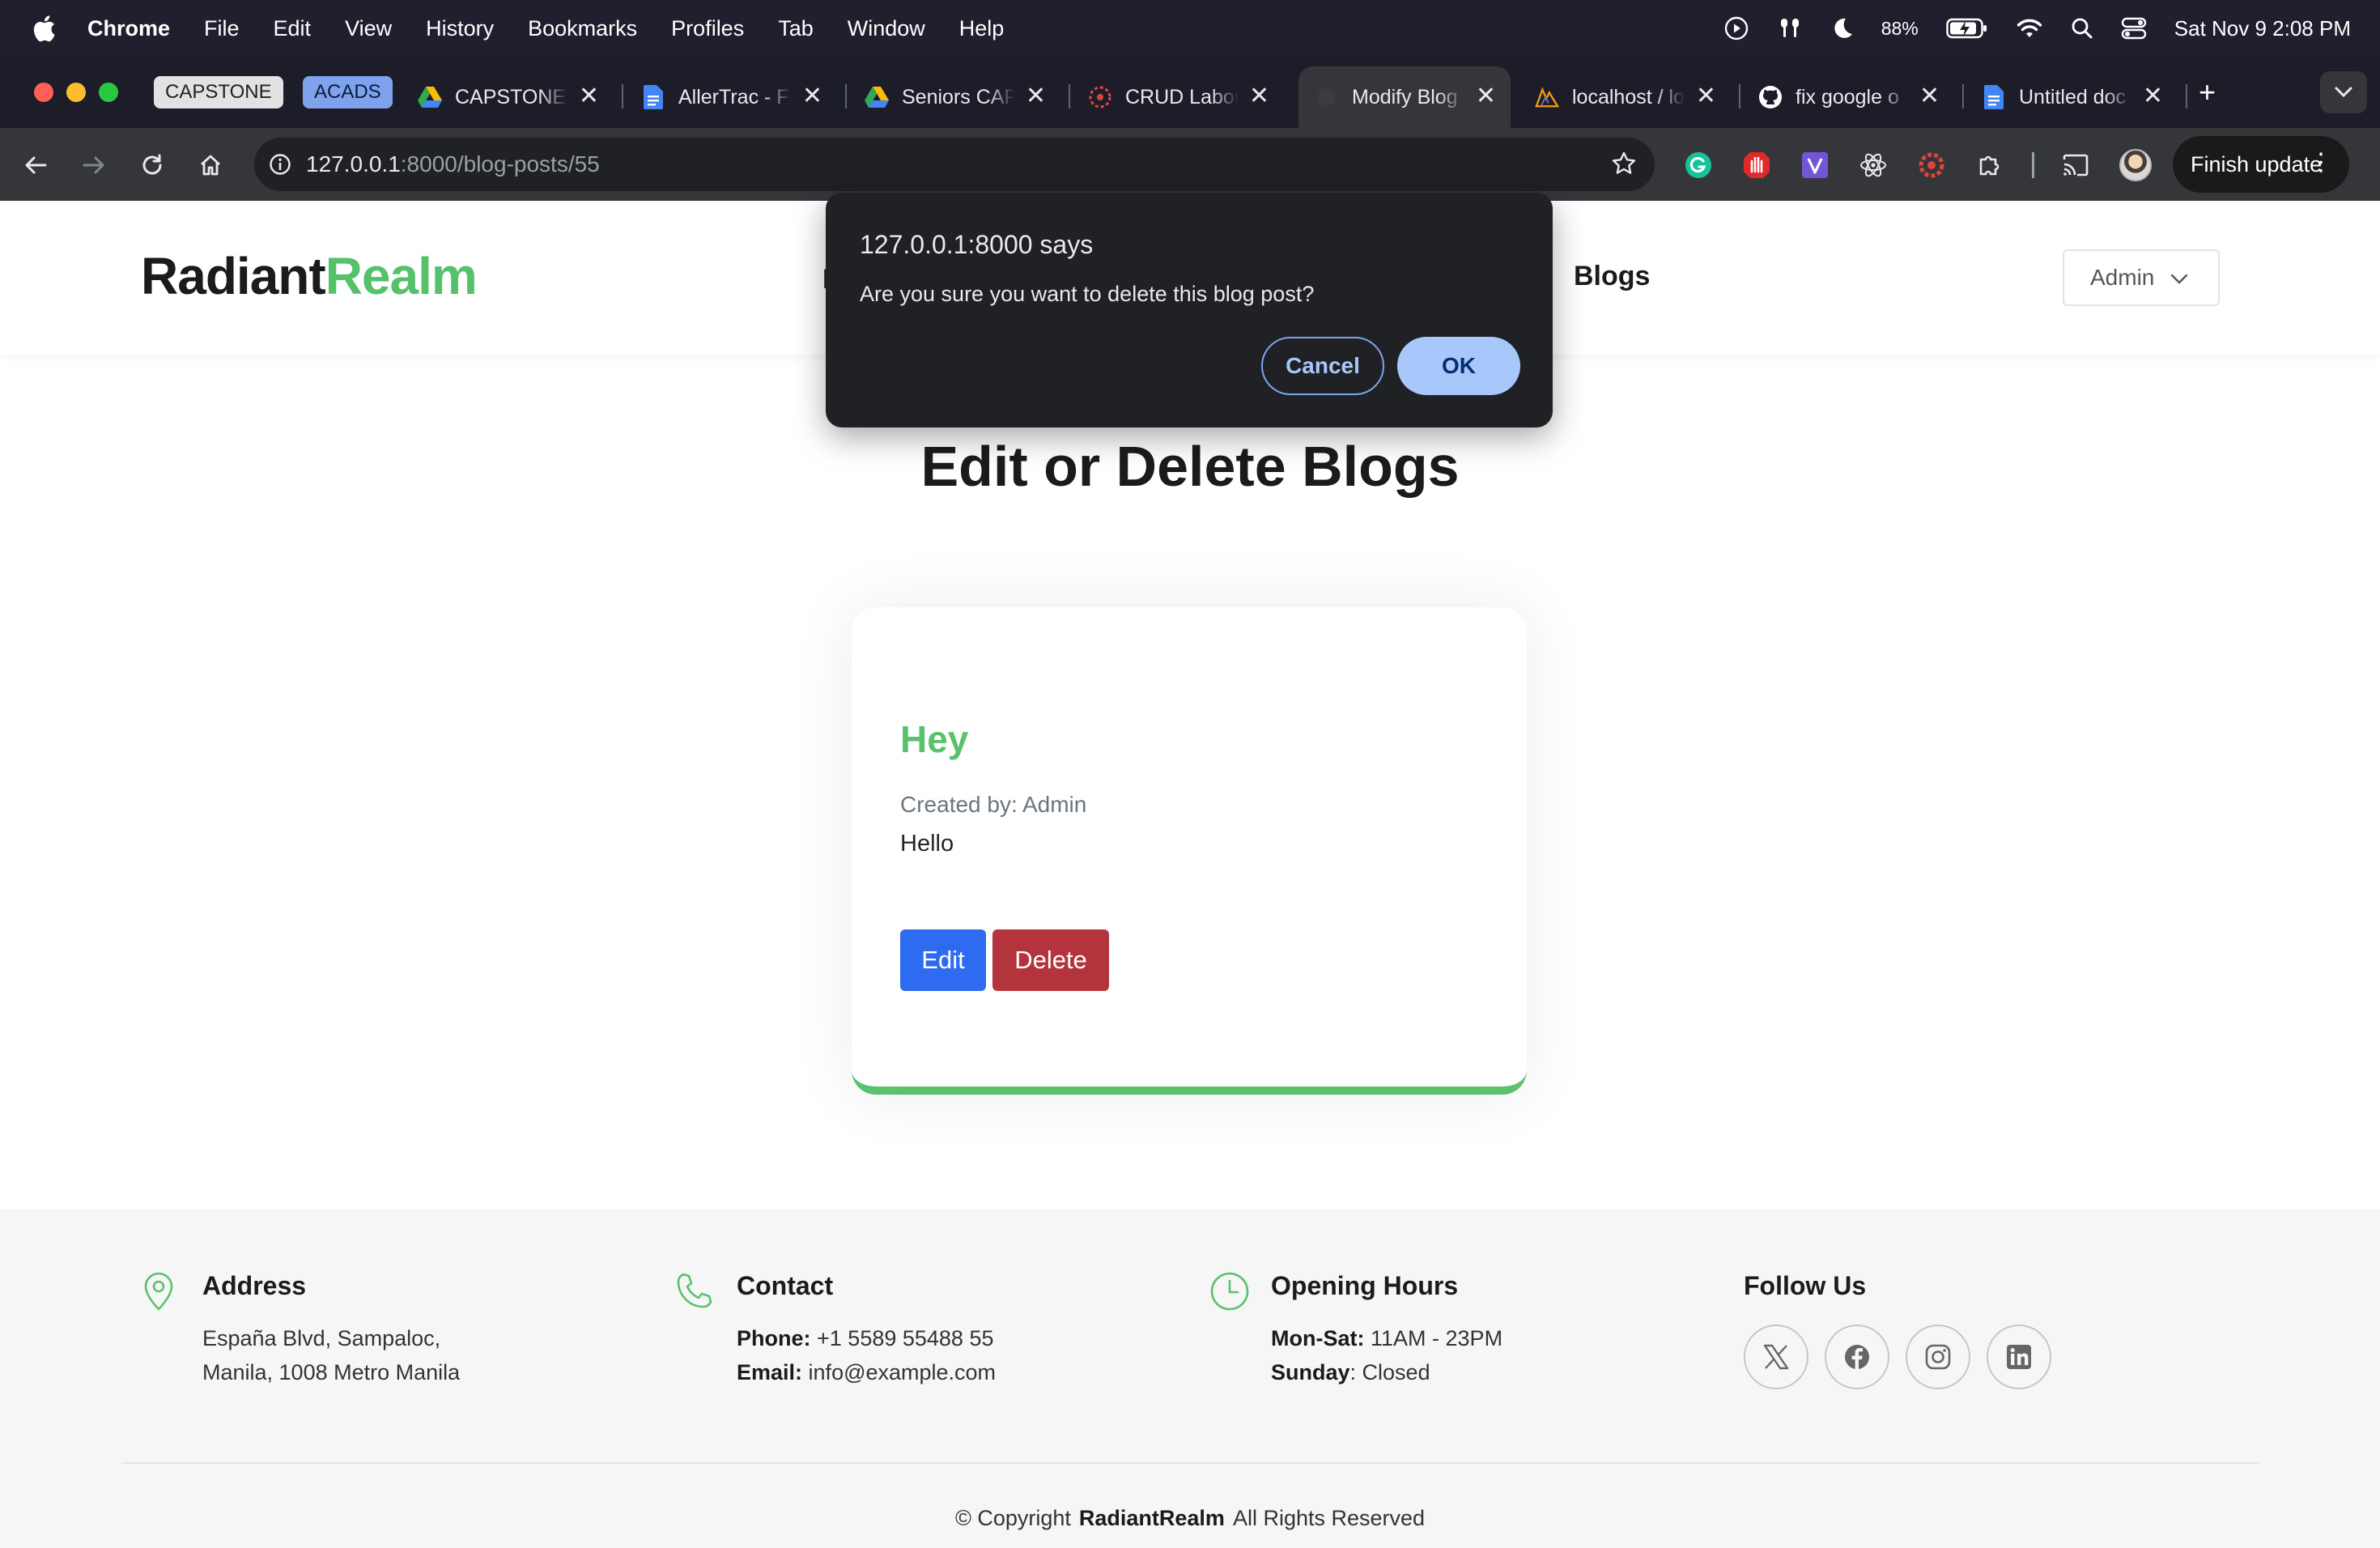 This screenshot has width=2380, height=1548. What do you see at coordinates (2075, 166) in the screenshot?
I see `cast-icon` at bounding box center [2075, 166].